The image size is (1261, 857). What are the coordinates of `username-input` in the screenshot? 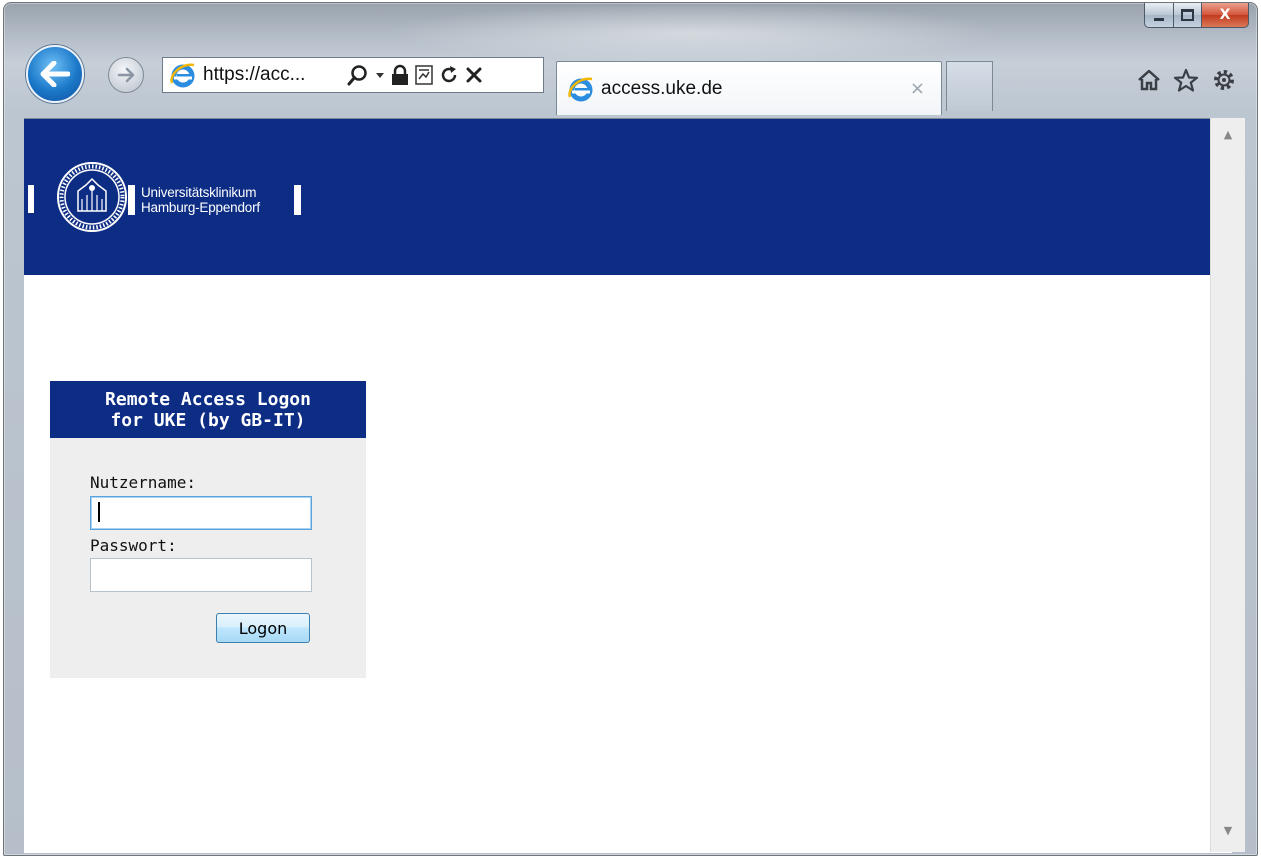 It's located at (201, 513).